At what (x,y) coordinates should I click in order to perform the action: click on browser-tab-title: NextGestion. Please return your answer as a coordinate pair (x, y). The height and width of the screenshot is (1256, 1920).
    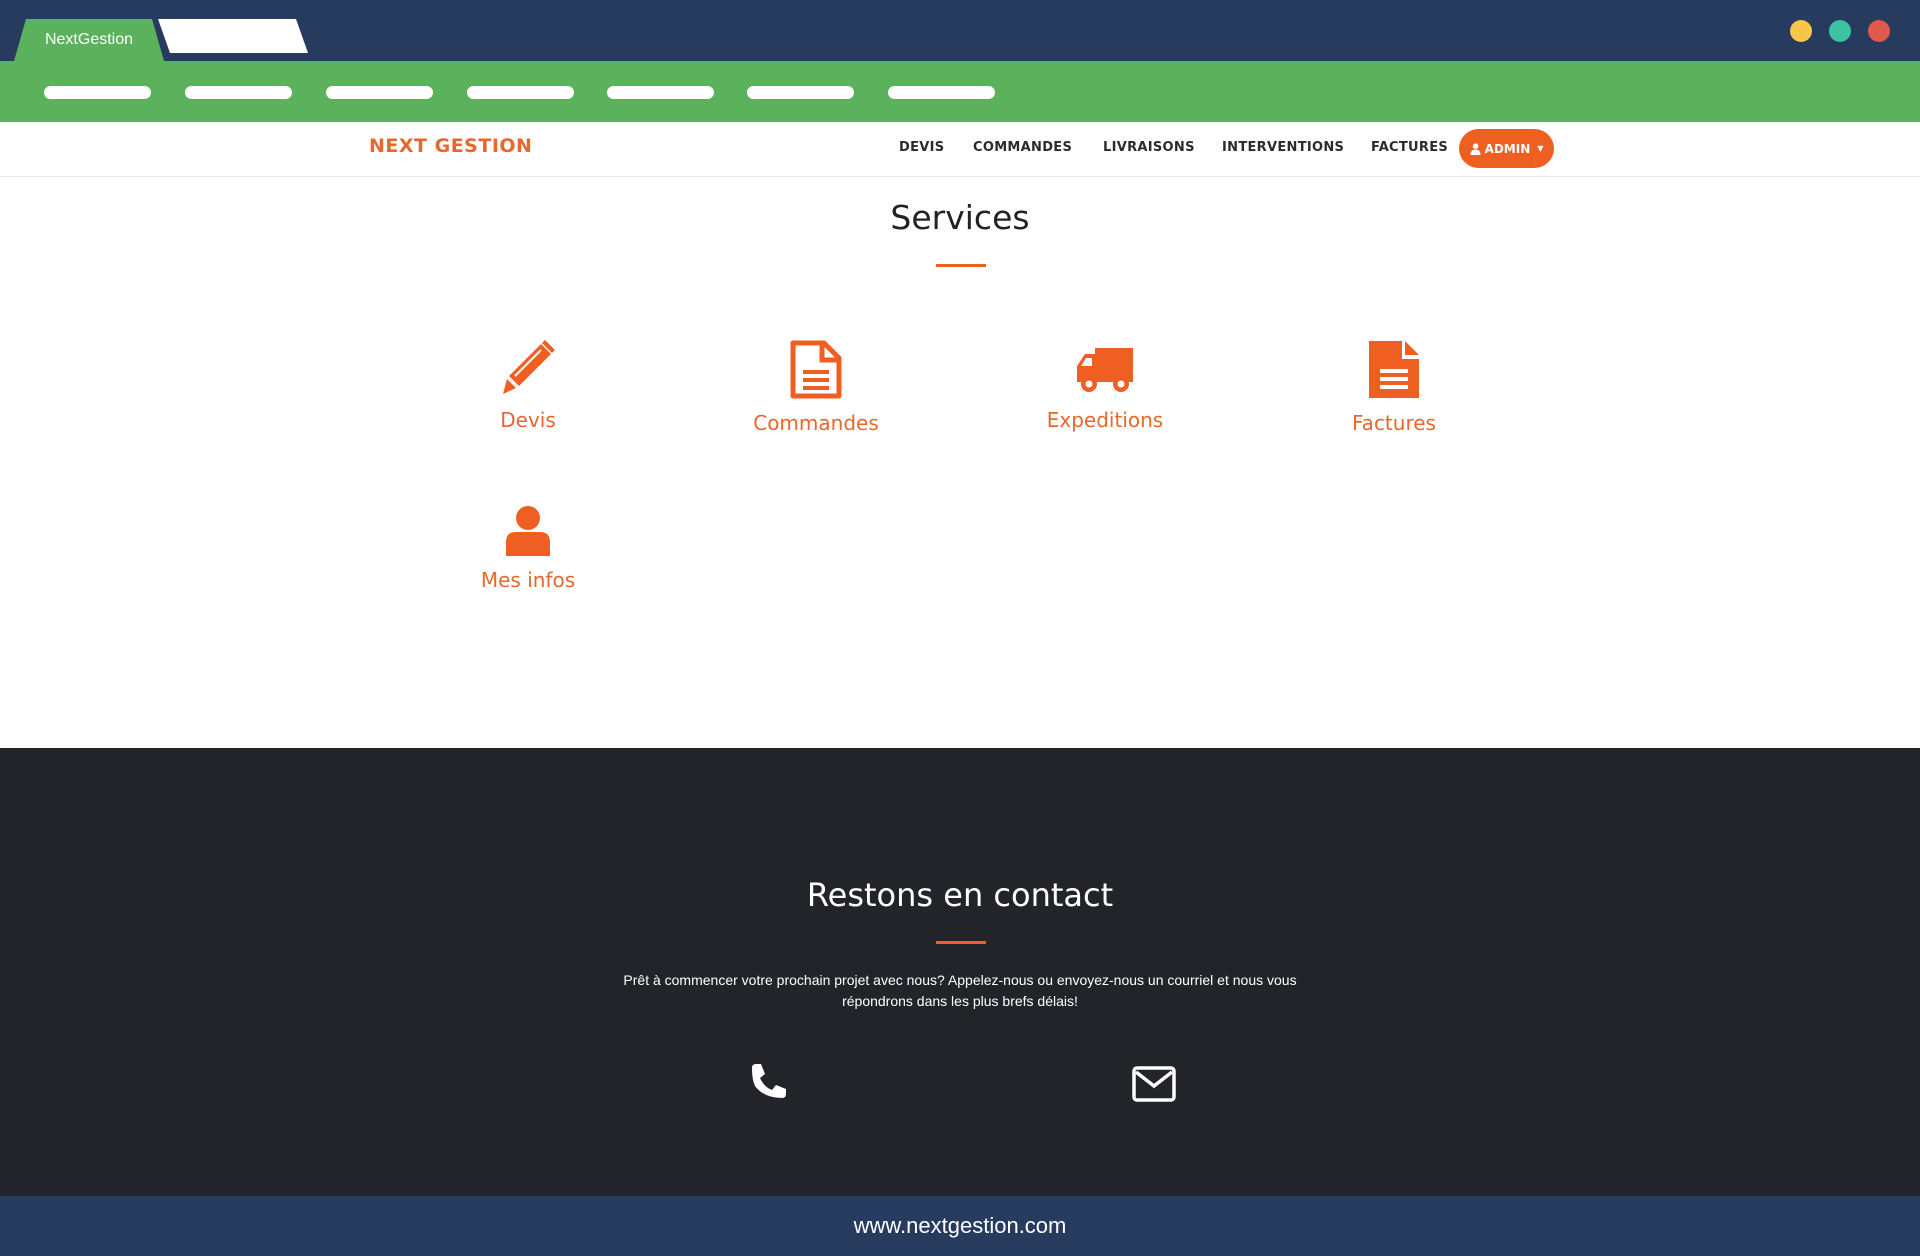
    Looking at the image, I should click on (89, 39).